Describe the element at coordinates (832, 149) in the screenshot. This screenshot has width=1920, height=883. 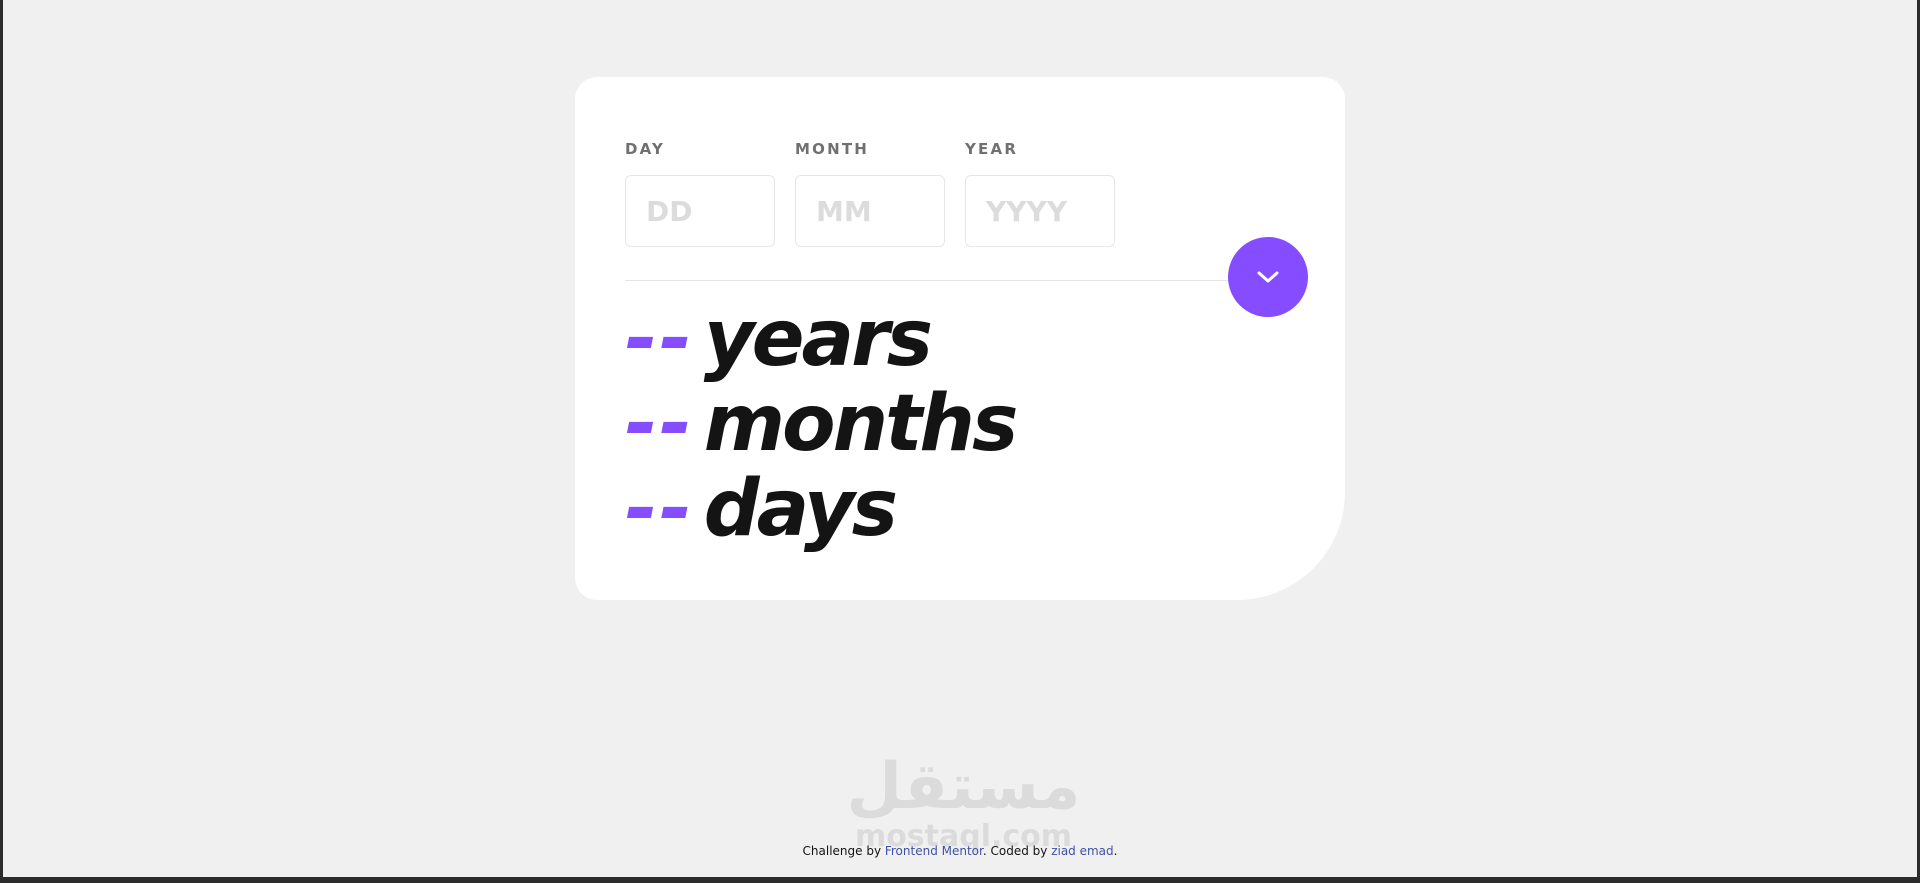
I see `month-label: MONTH` at that location.